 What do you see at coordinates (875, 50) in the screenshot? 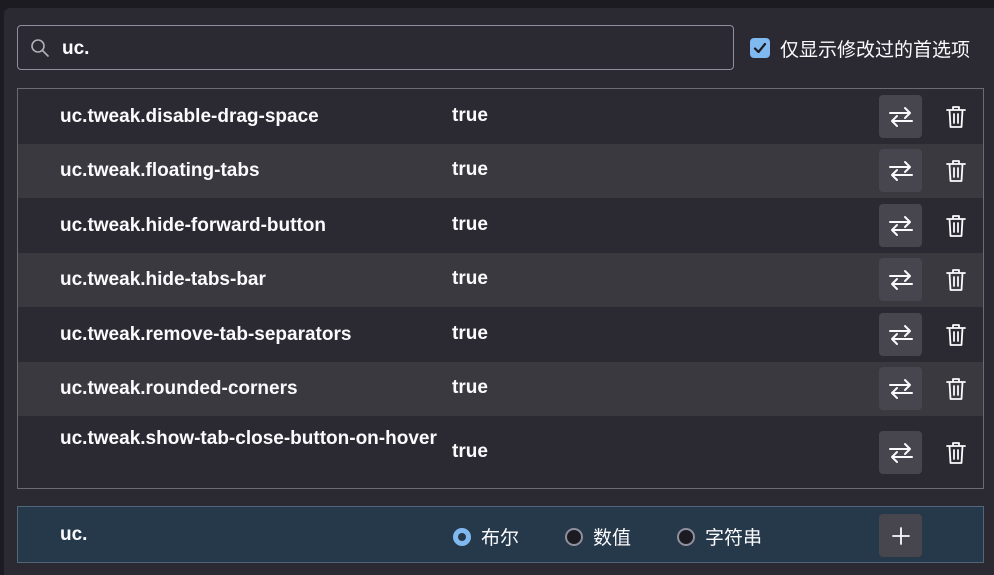
I see `show-only-modified-label: 仅显示修改过的首选项` at bounding box center [875, 50].